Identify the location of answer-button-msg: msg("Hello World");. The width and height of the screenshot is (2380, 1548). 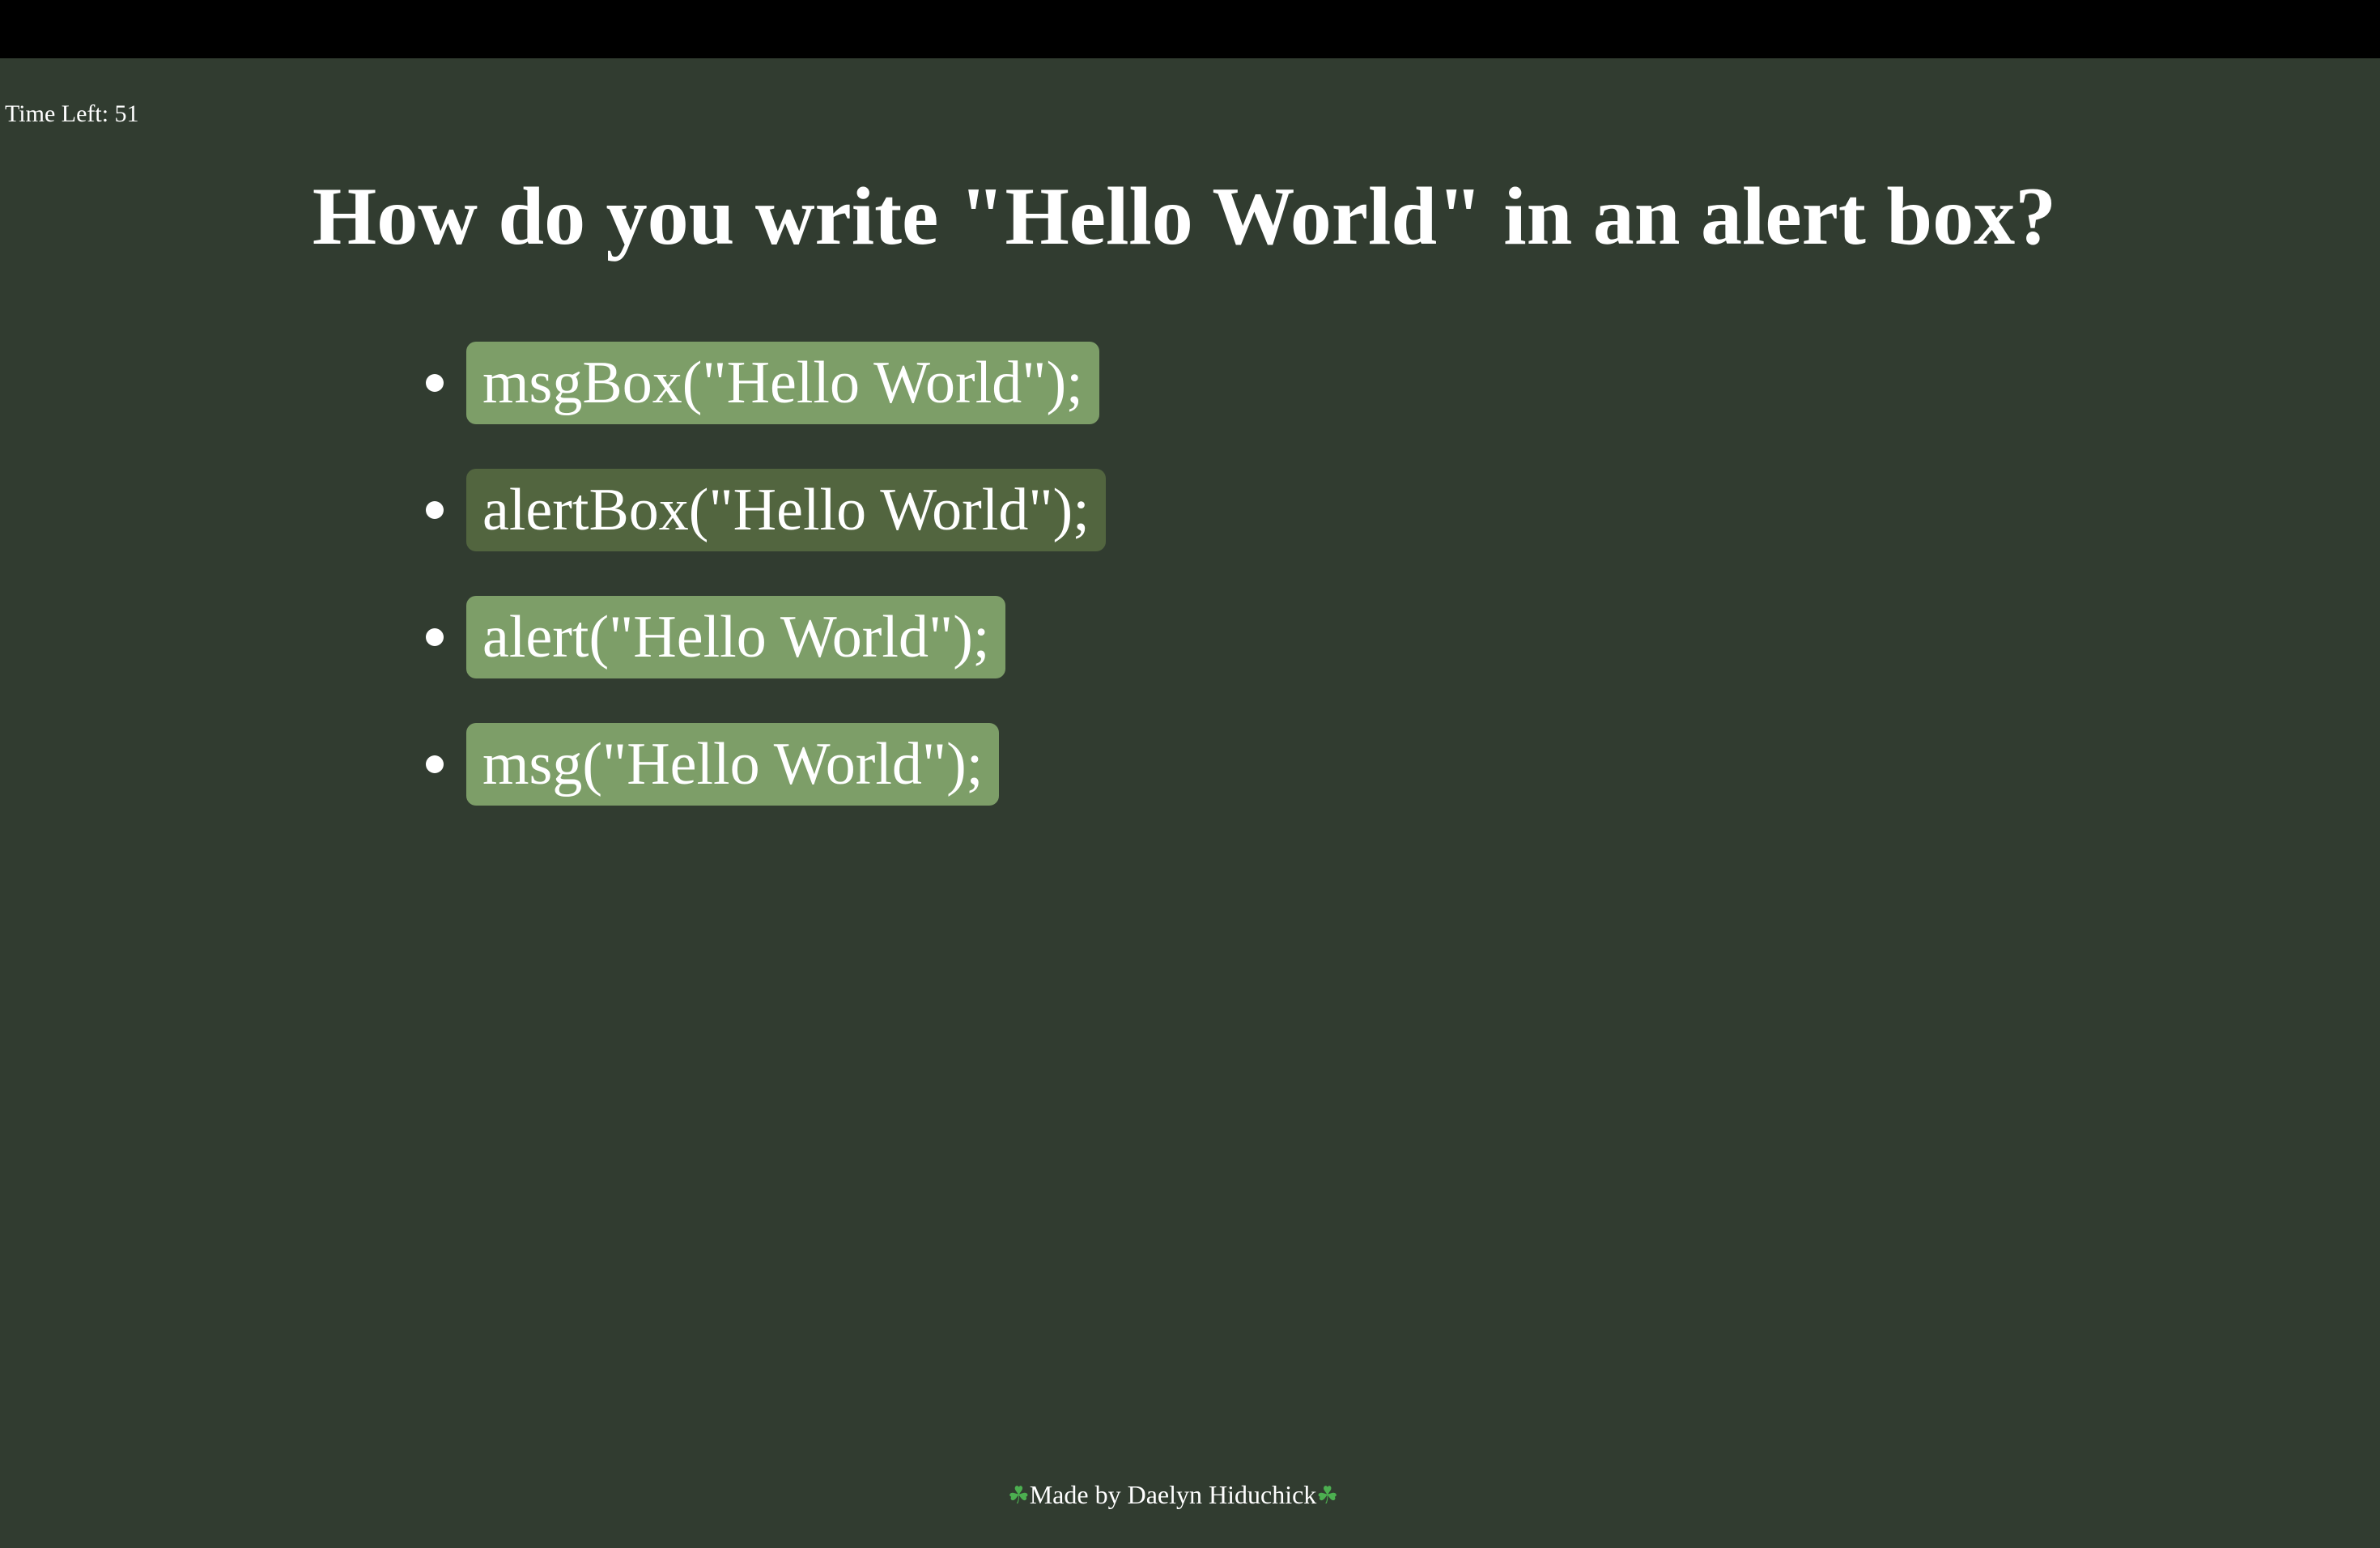
(733, 765).